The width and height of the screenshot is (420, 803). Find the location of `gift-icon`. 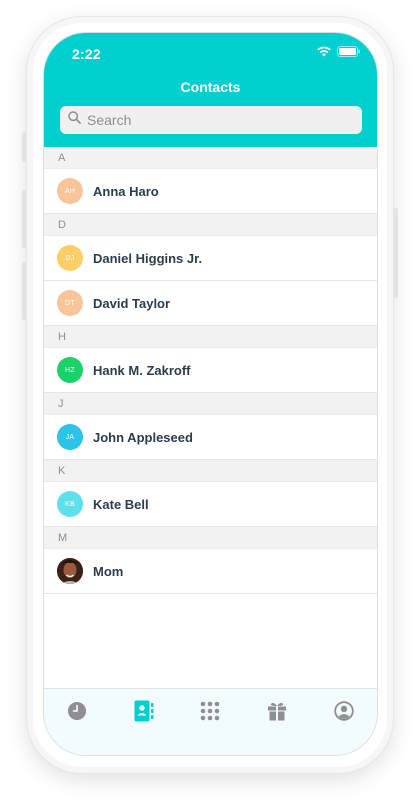

gift-icon is located at coordinates (277, 711).